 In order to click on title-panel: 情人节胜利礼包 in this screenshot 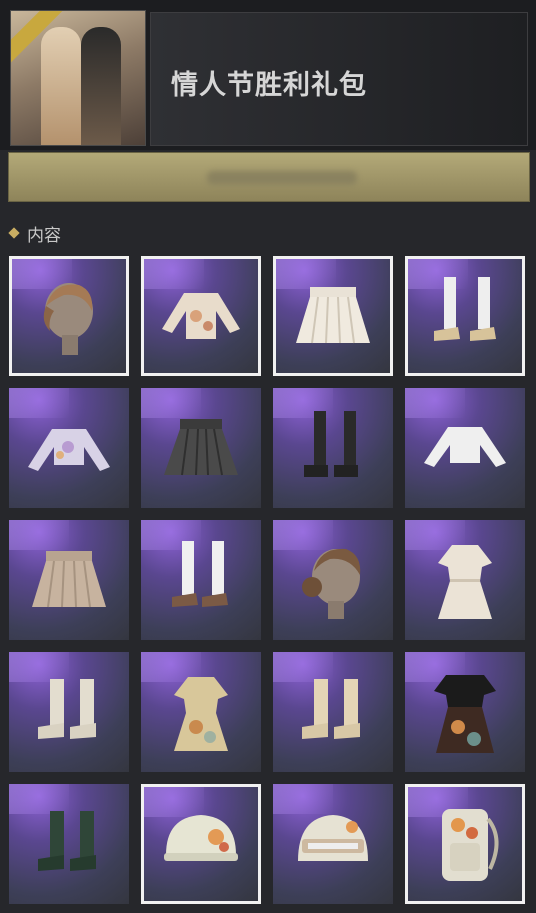, I will do `click(339, 79)`.